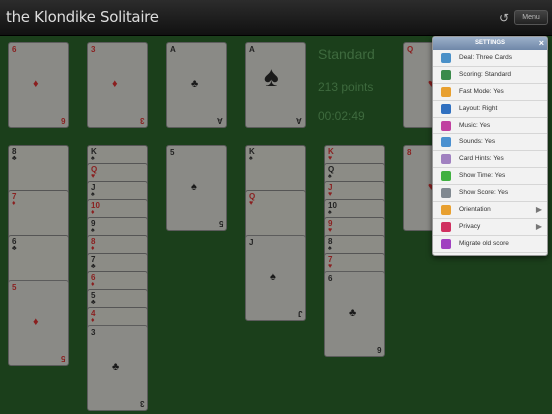 This screenshot has height=414, width=552. I want to click on foundation-card: A A ♣, so click(196, 85).